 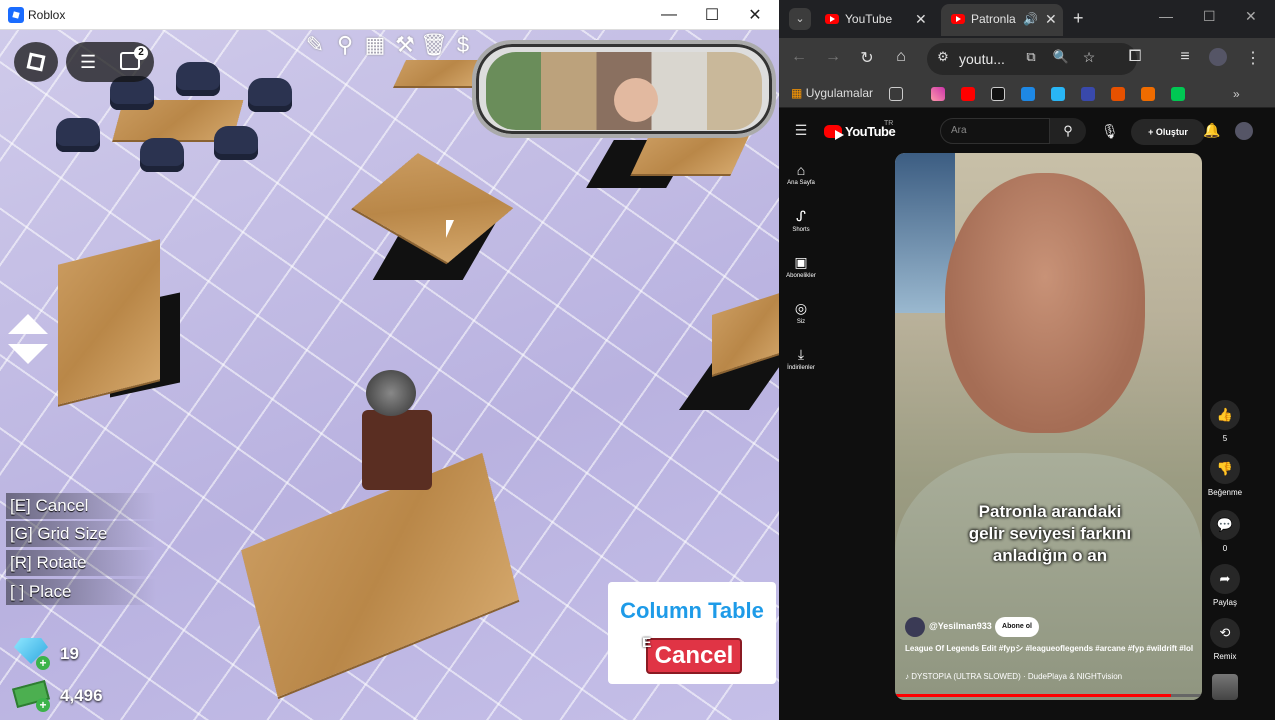 I want to click on video-progress-bar, so click(x=1048, y=695).